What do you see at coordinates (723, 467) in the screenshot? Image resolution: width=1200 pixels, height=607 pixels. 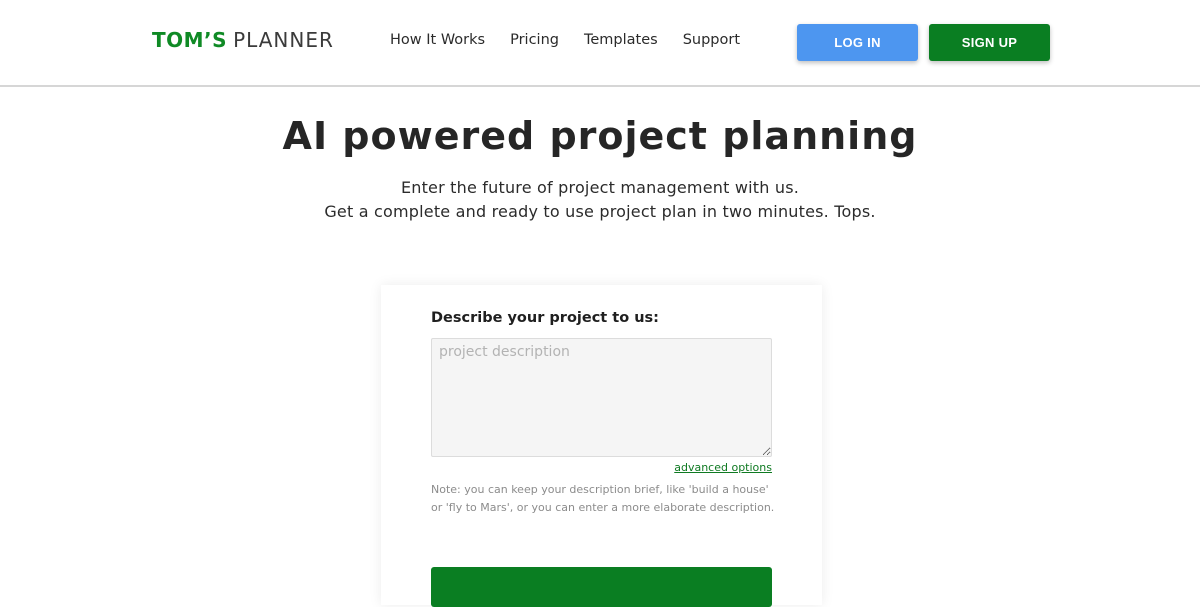 I see `advanced-options-link: advanced options` at bounding box center [723, 467].